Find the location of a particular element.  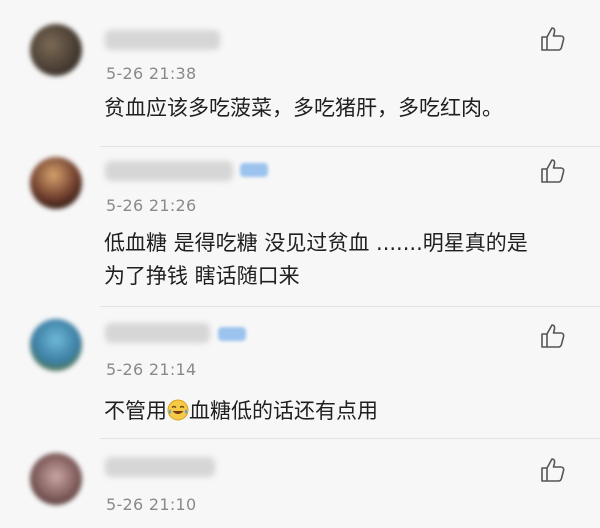

laughing-crying-emoji-icon is located at coordinates (178, 410).